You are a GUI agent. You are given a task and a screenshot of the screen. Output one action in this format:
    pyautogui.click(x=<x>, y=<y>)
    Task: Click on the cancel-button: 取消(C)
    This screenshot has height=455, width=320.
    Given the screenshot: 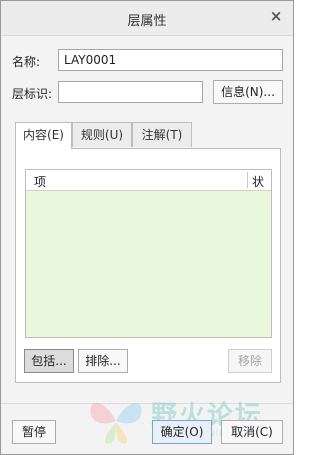 What is the action you would take?
    pyautogui.click(x=252, y=432)
    